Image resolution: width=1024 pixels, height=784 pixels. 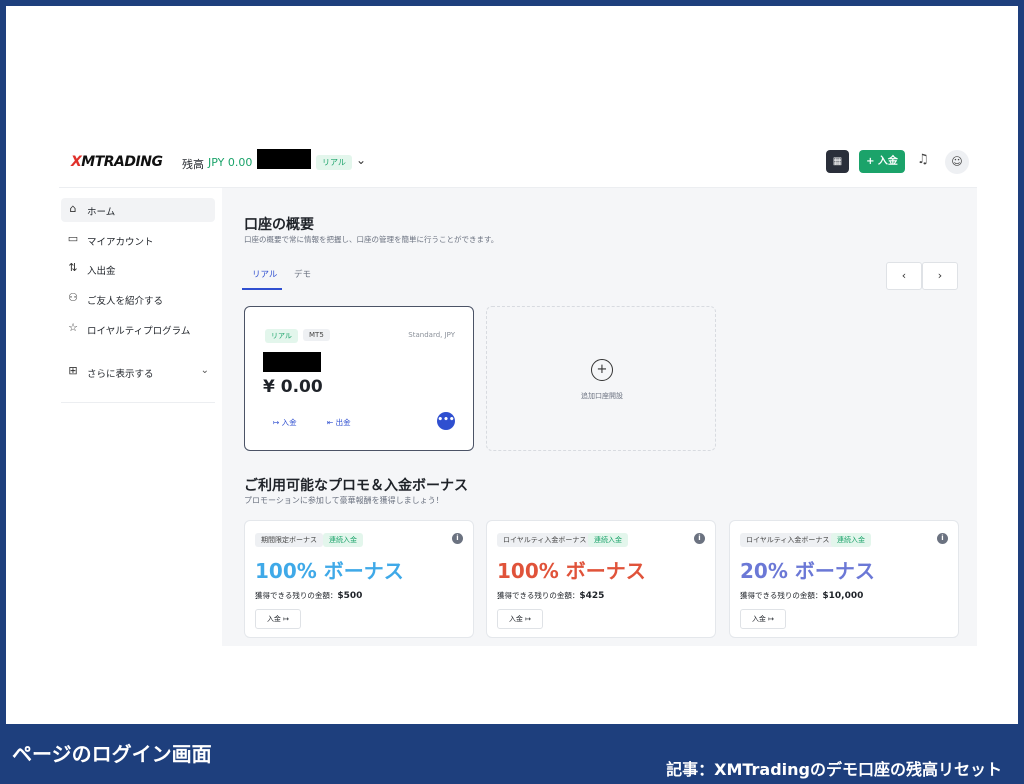 I want to click on balance-label: 残高, so click(x=193, y=164).